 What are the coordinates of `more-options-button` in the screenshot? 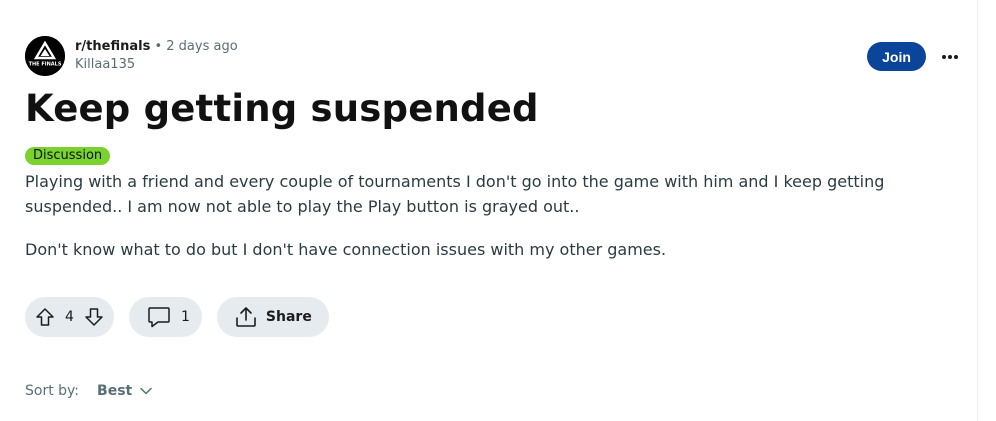 It's located at (950, 56).